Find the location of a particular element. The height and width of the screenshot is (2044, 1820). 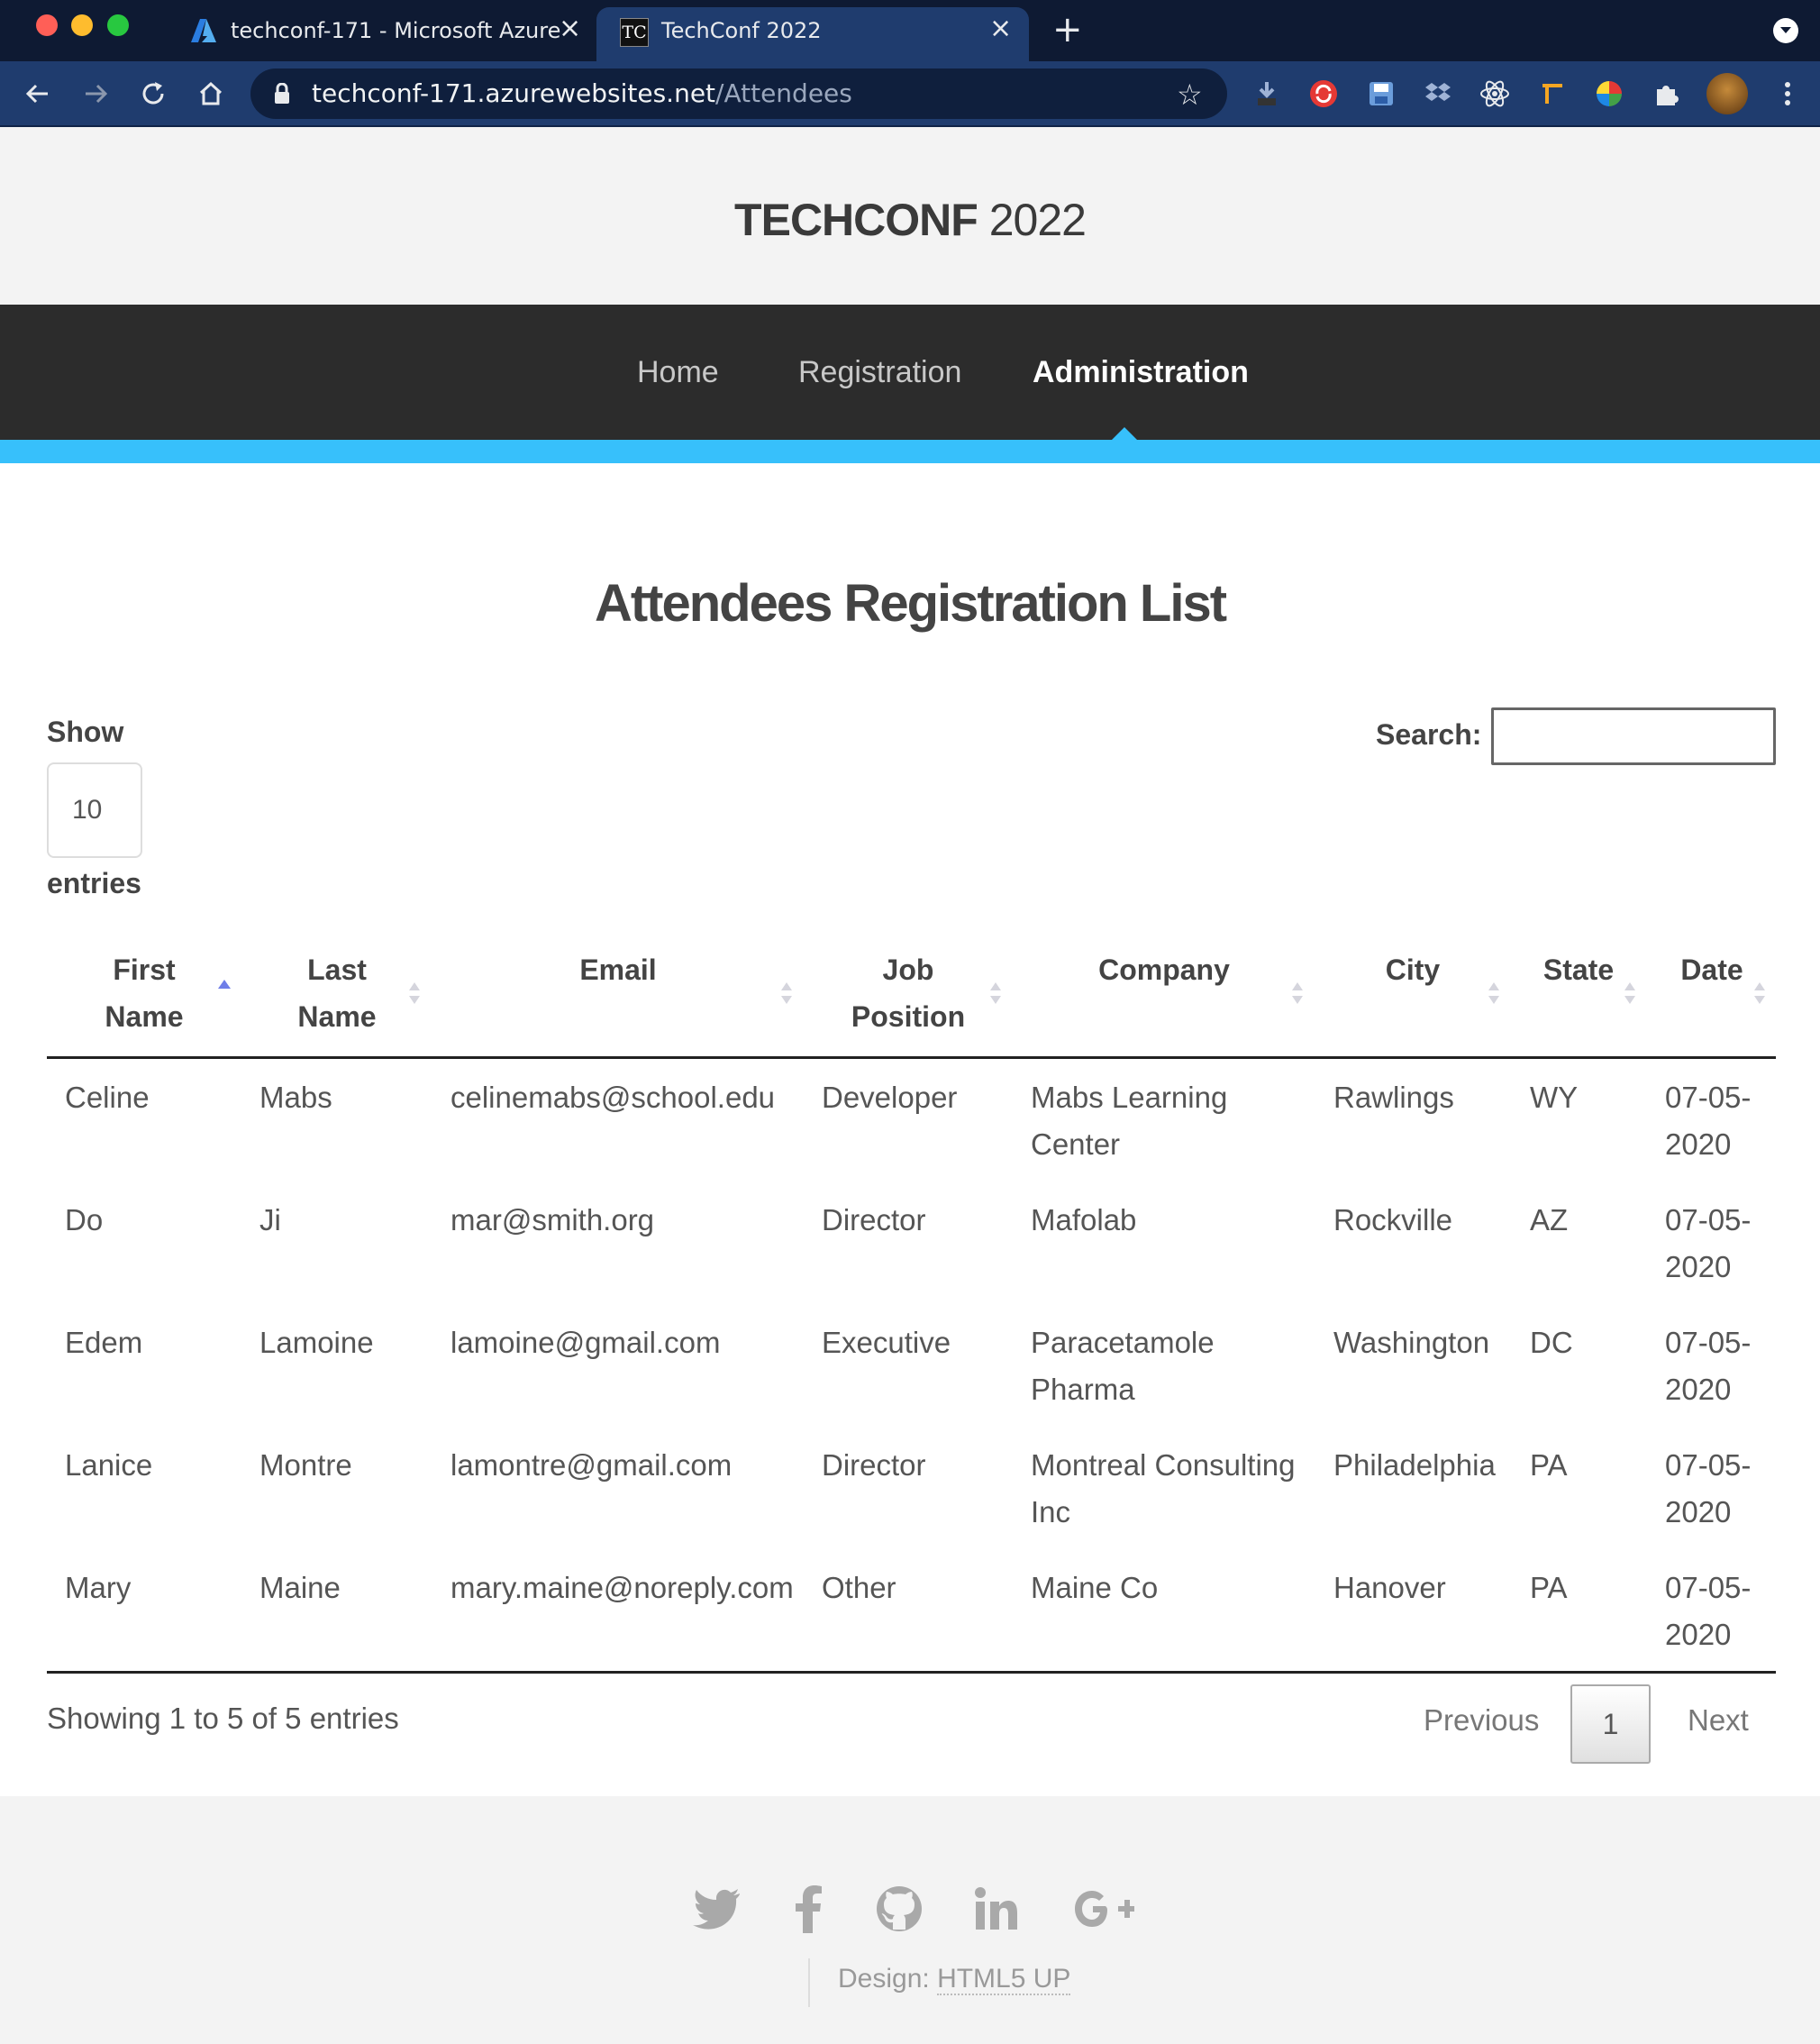

dropbox-extension-icon is located at coordinates (1438, 94).